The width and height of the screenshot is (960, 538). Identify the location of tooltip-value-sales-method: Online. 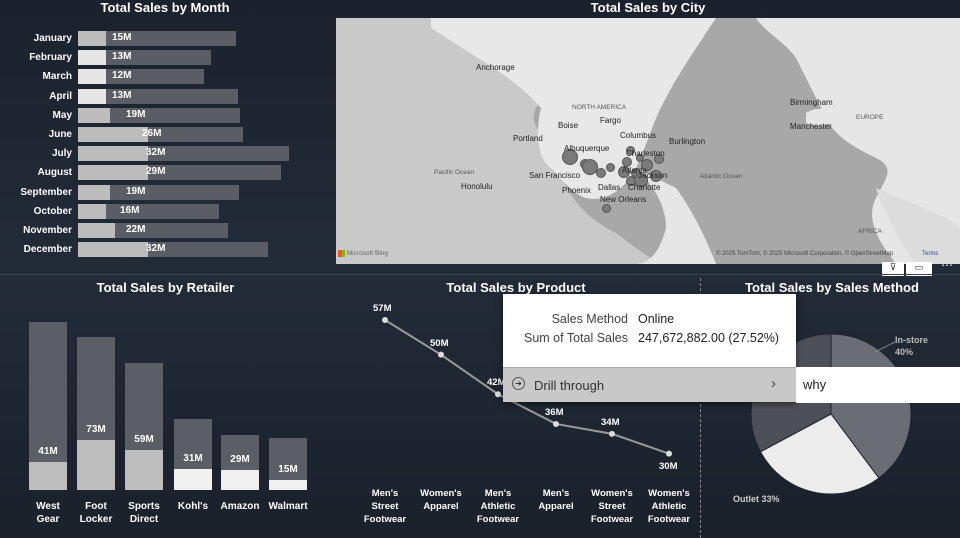
(656, 319).